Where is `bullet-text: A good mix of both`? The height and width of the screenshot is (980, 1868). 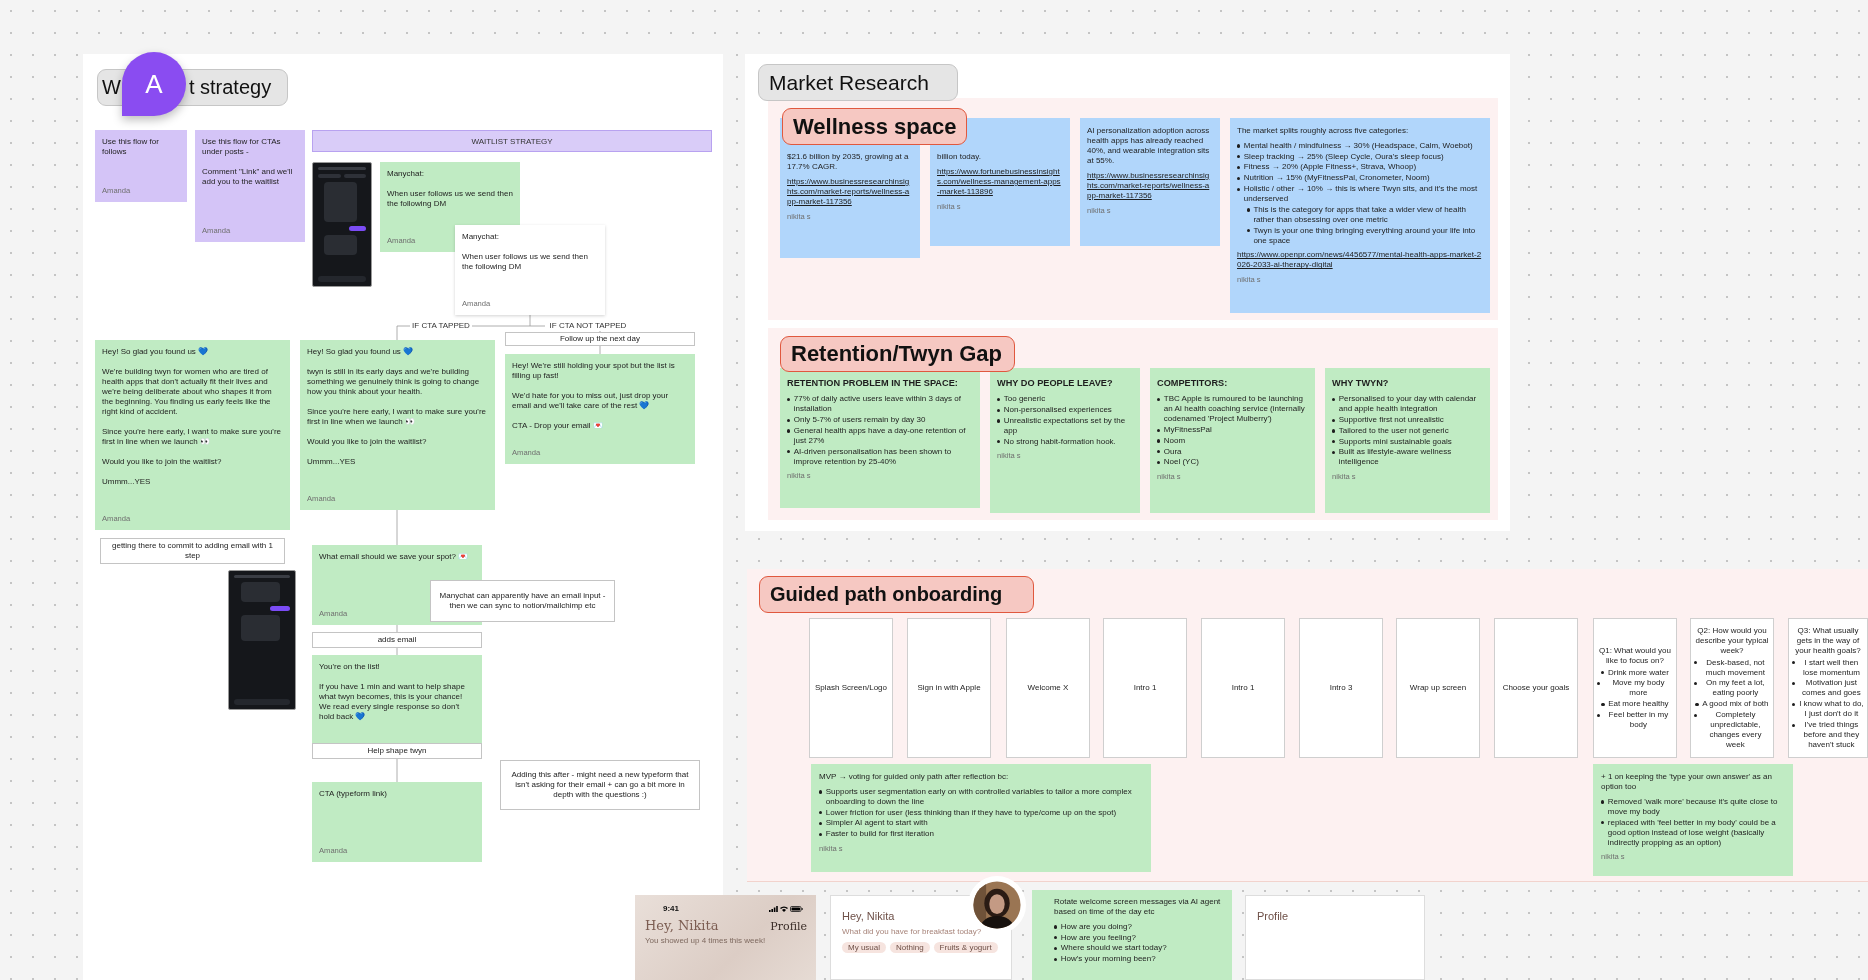
bullet-text: A good mix of both is located at coordinates (1735, 704).